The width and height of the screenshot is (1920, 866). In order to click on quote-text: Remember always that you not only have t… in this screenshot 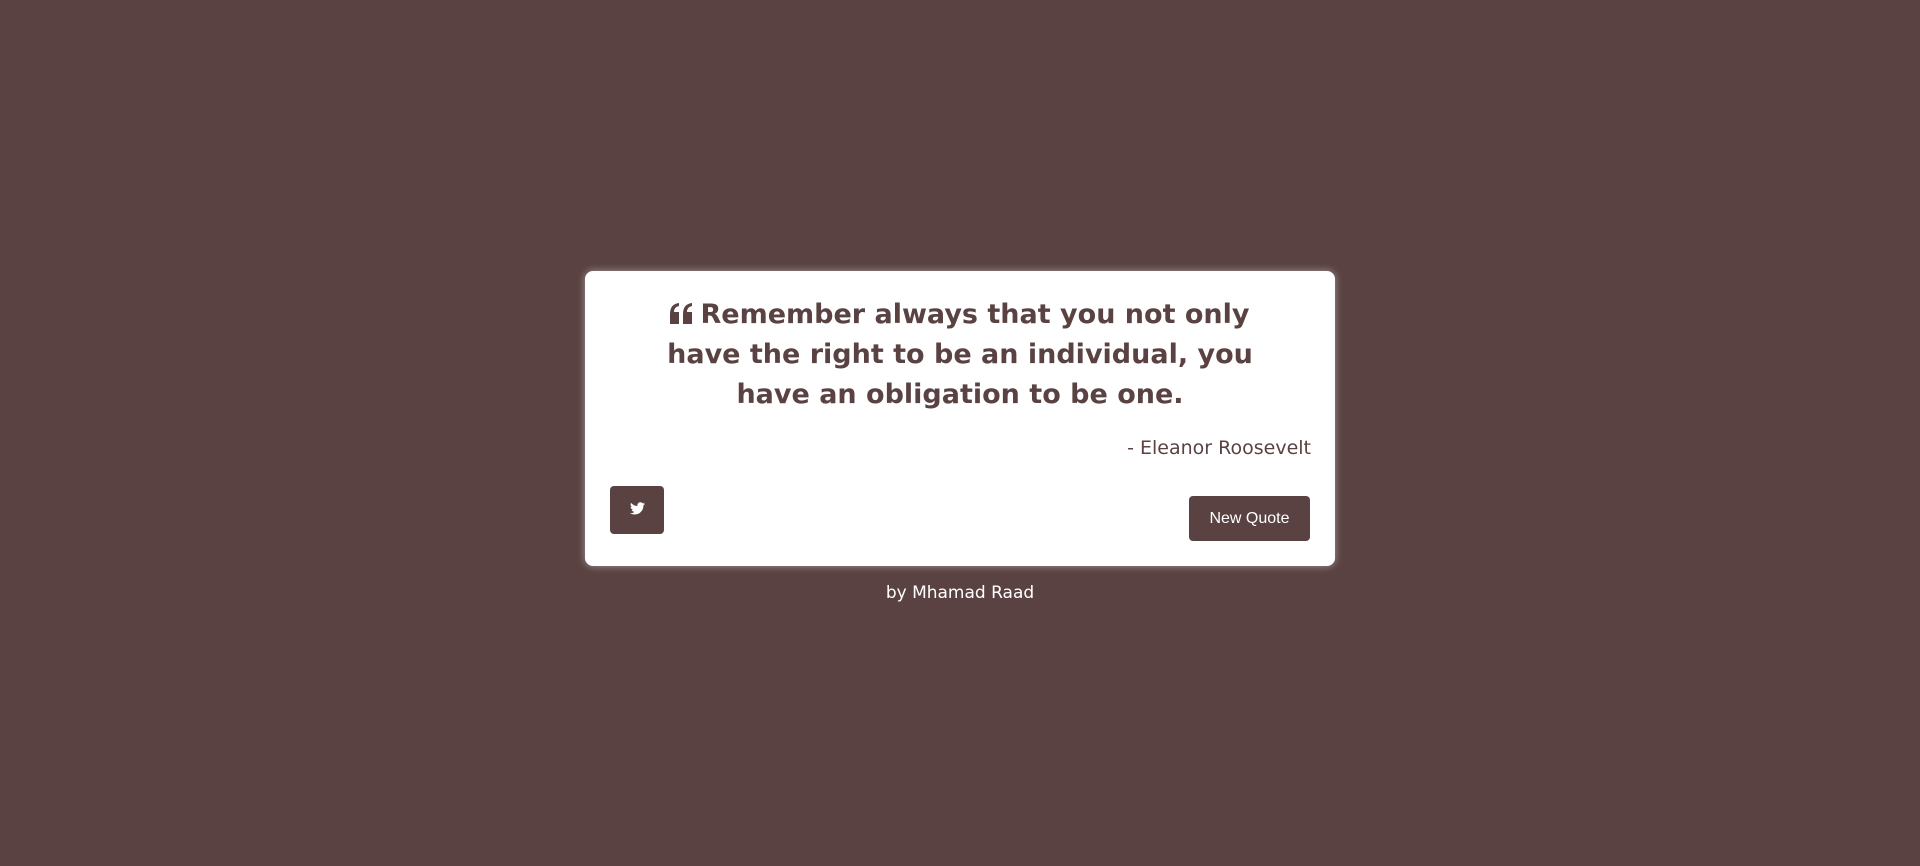, I will do `click(960, 354)`.